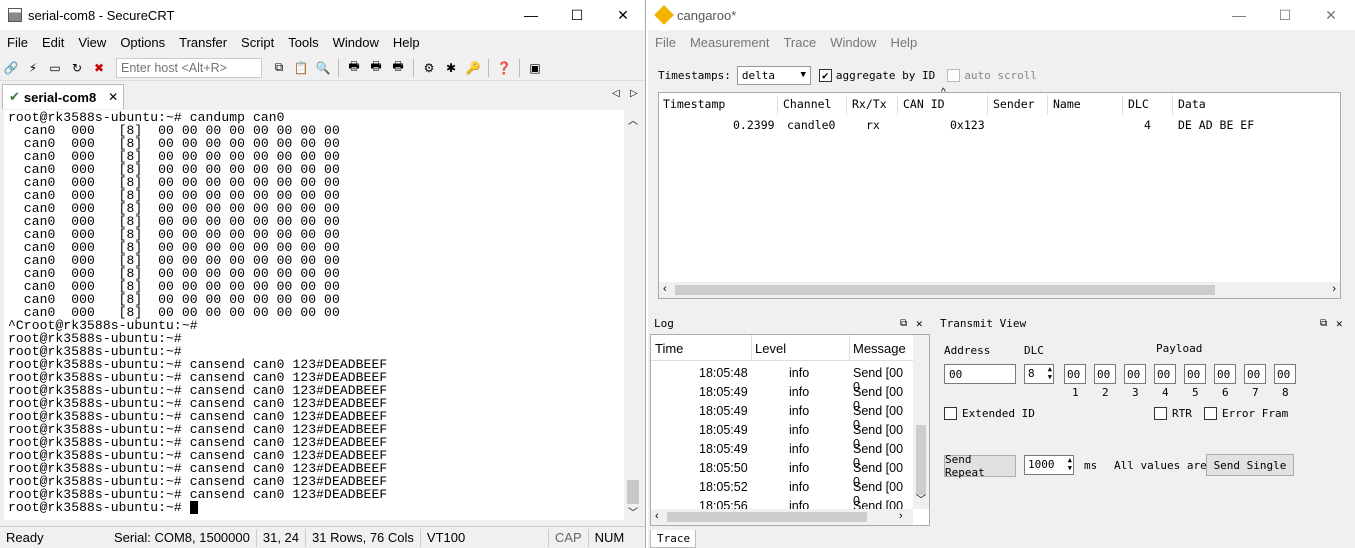  What do you see at coordinates (633, 119) in the screenshot?
I see `scroll-up-icon: ︿` at bounding box center [633, 119].